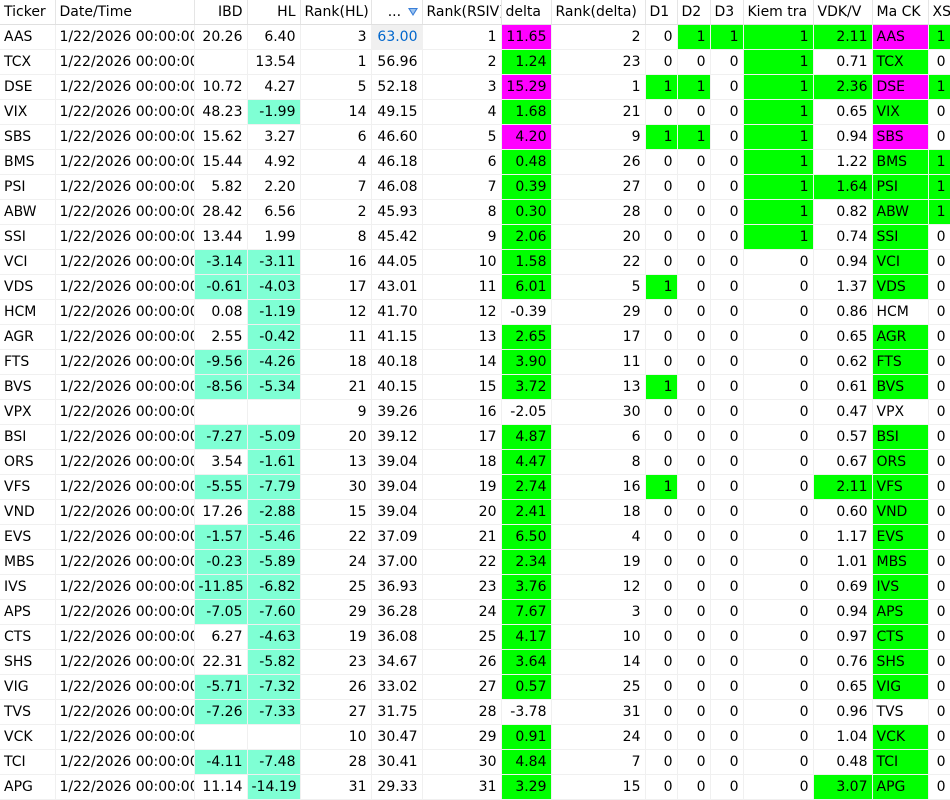 The height and width of the screenshot is (800, 950). What do you see at coordinates (598, 237) in the screenshot?
I see `cell-rank-delta: 20` at bounding box center [598, 237].